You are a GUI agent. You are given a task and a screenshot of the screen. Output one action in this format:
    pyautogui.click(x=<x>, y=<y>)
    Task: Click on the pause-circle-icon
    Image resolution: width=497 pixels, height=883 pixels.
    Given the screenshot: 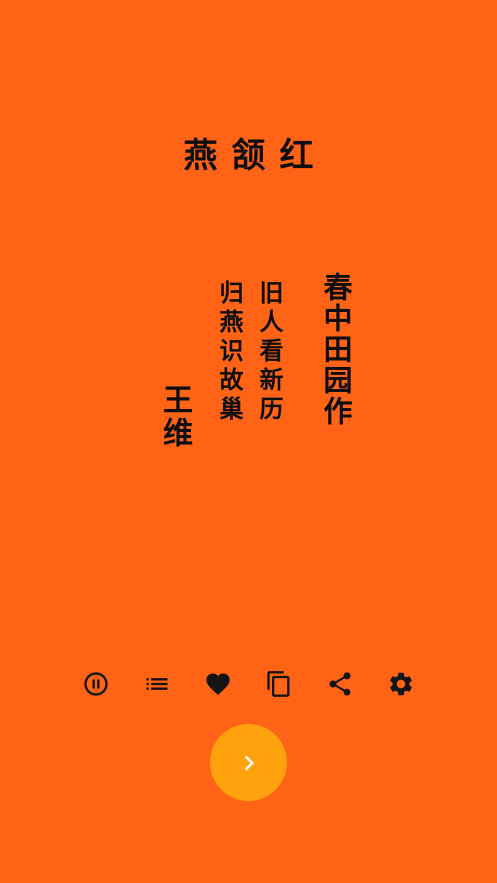 What is the action you would take?
    pyautogui.click(x=96, y=684)
    